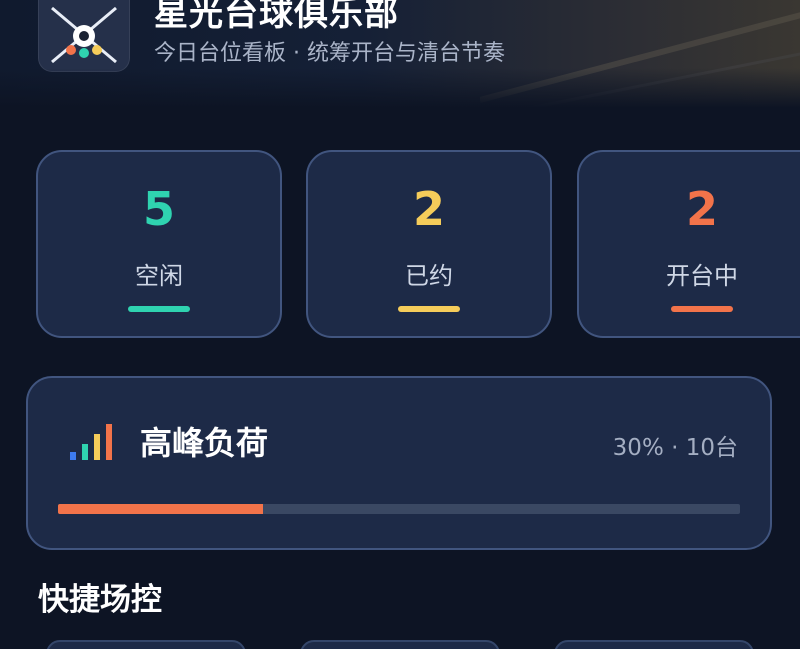  What do you see at coordinates (702, 276) in the screenshot?
I see `in-use-label: 开台中` at bounding box center [702, 276].